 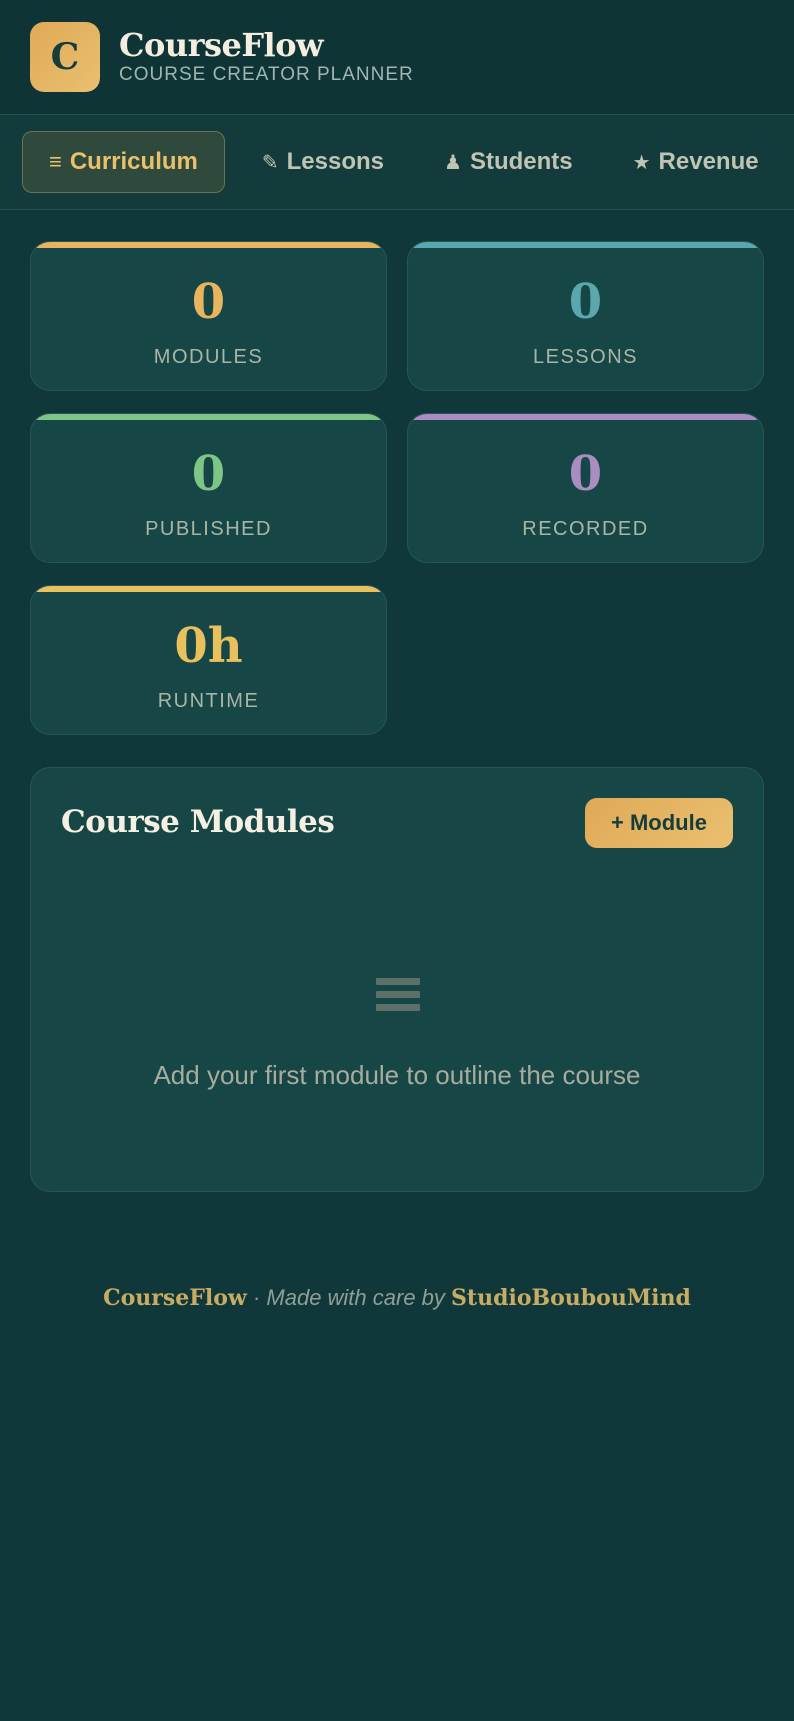 I want to click on stat-label: LESSONS, so click(x=585, y=357).